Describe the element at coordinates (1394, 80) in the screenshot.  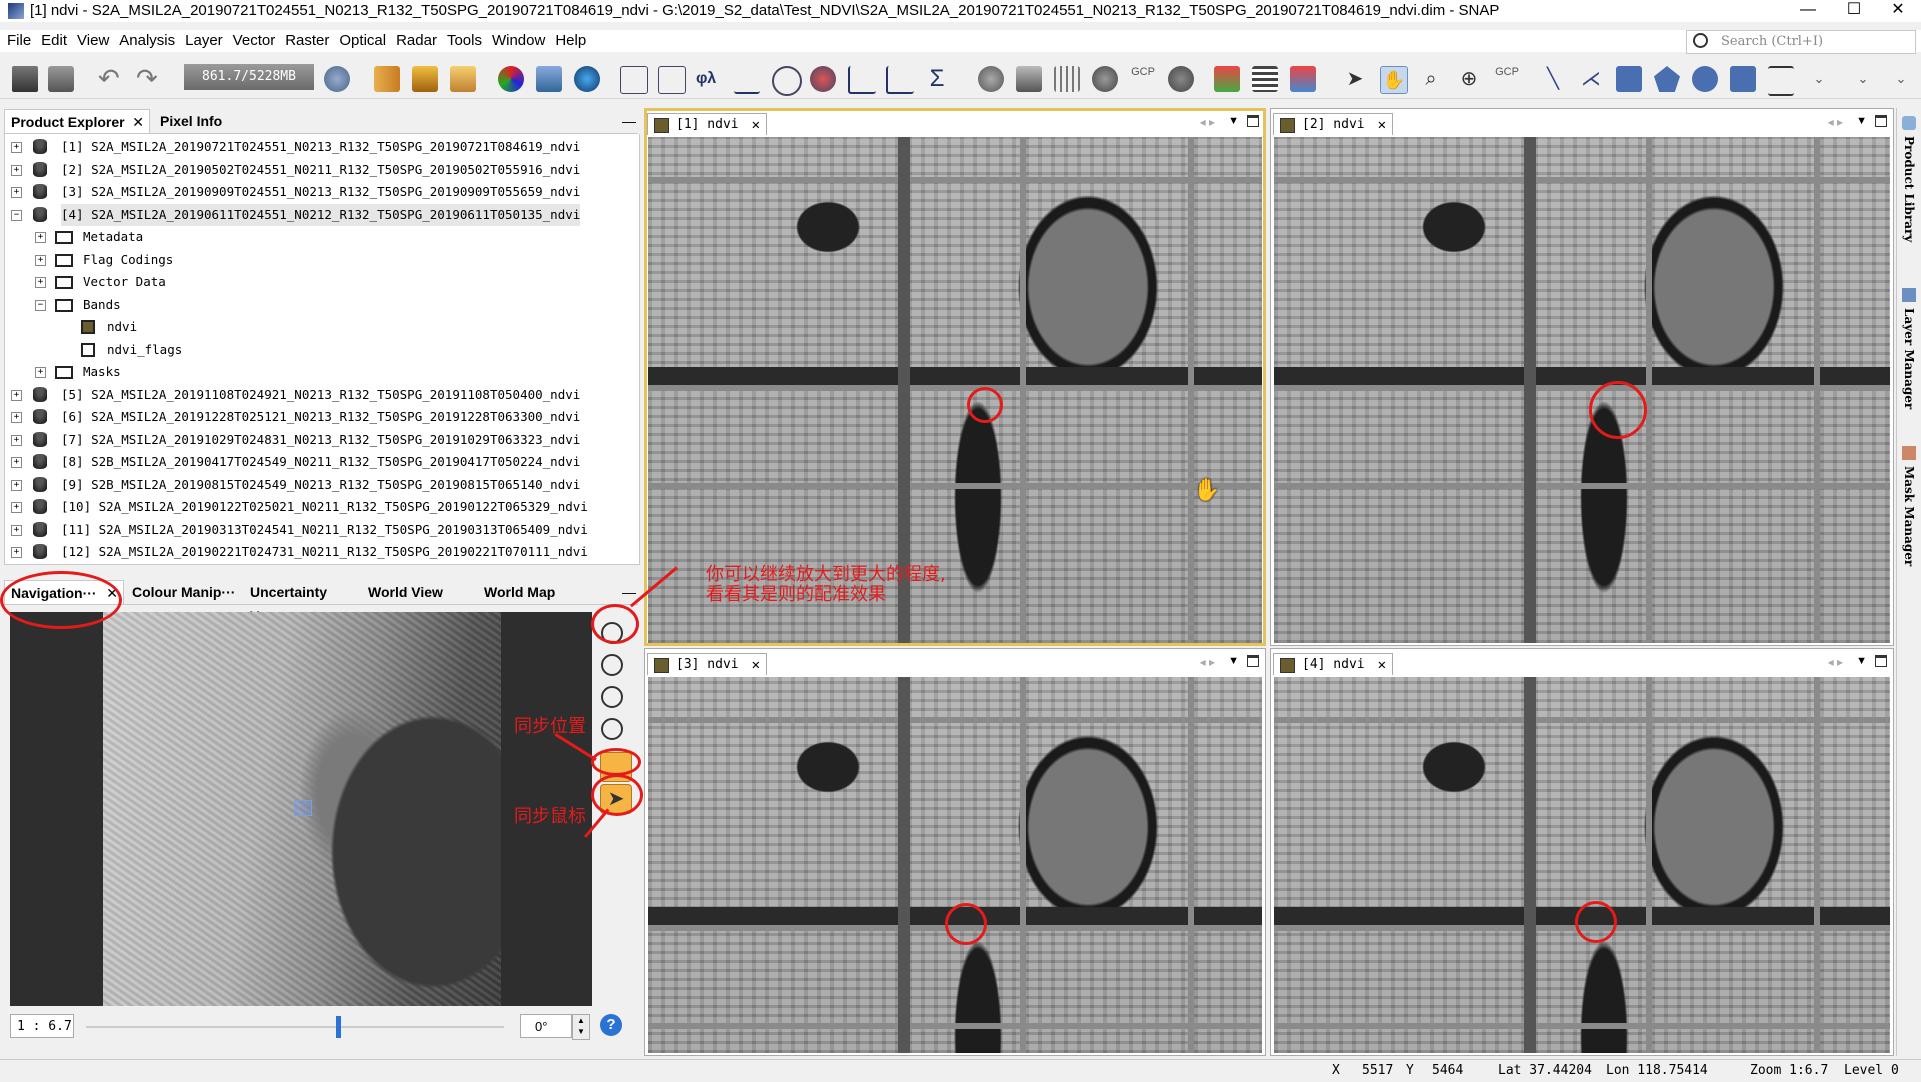
I see `pan-tool-icon: ✋` at that location.